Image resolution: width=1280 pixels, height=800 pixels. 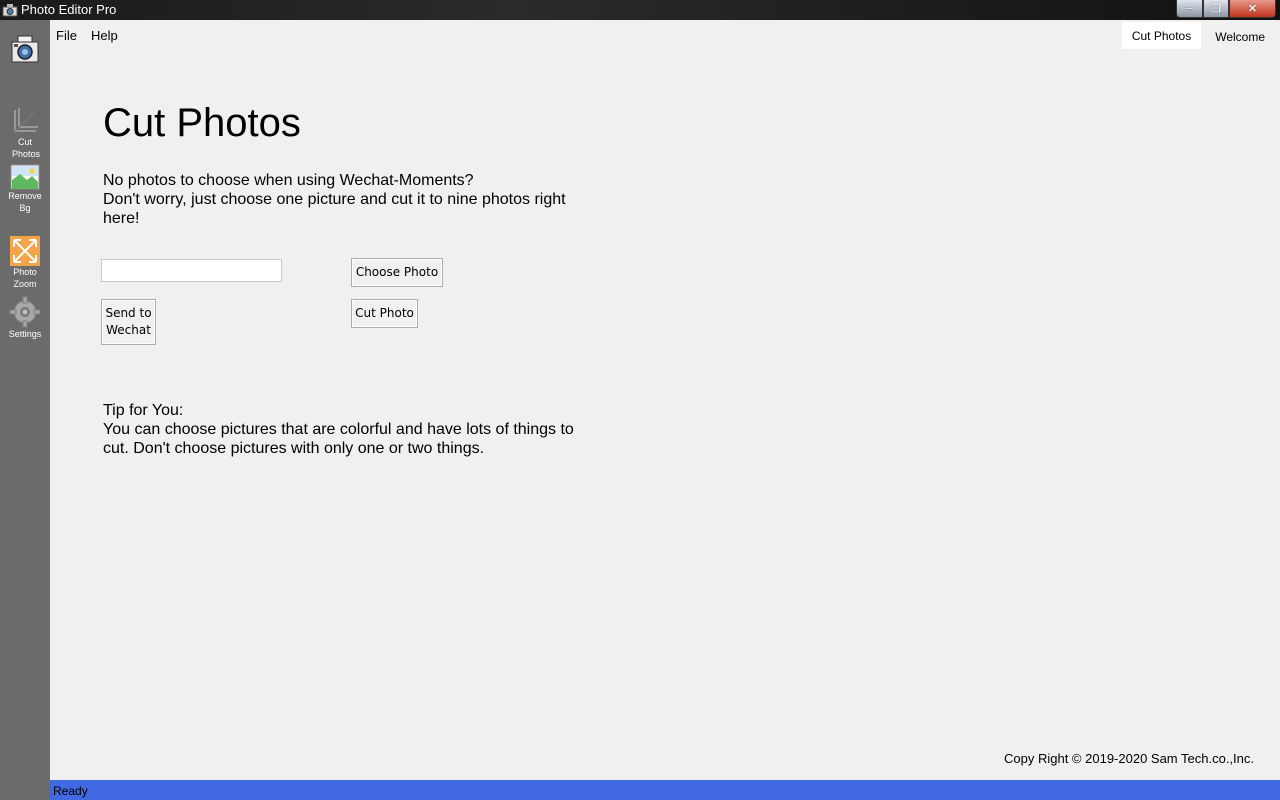 What do you see at coordinates (640, 10) in the screenshot?
I see `title-bar: Photo Editor Pro ─ ❐ ✕` at bounding box center [640, 10].